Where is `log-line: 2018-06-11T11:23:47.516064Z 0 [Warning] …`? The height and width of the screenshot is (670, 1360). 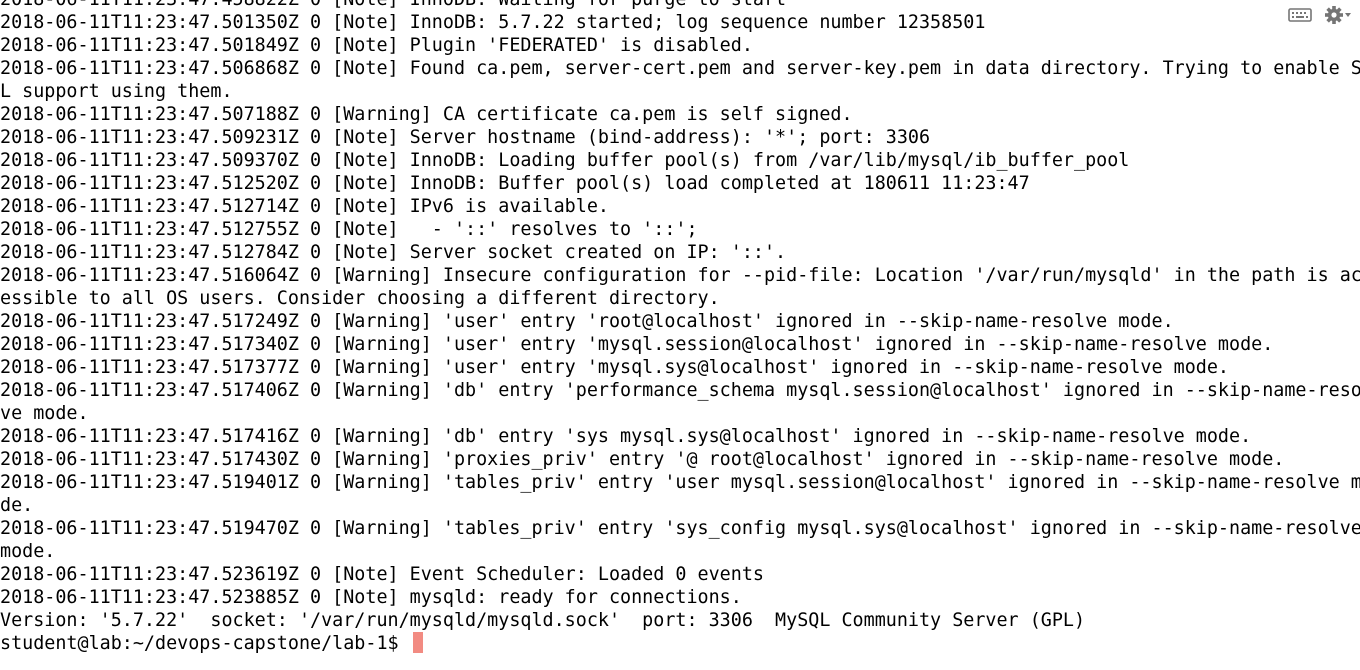
log-line: 2018-06-11T11:23:47.516064Z 0 [Warning] … is located at coordinates (680, 275).